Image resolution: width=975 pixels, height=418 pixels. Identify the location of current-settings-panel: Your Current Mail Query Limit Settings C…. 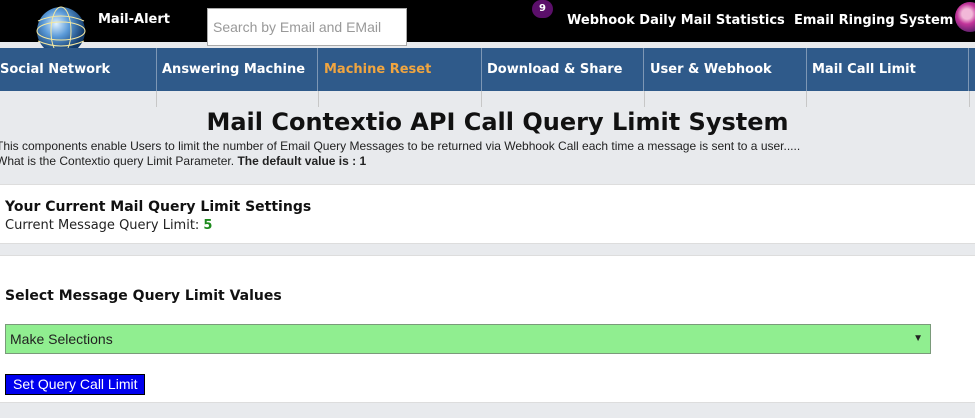
(487, 214).